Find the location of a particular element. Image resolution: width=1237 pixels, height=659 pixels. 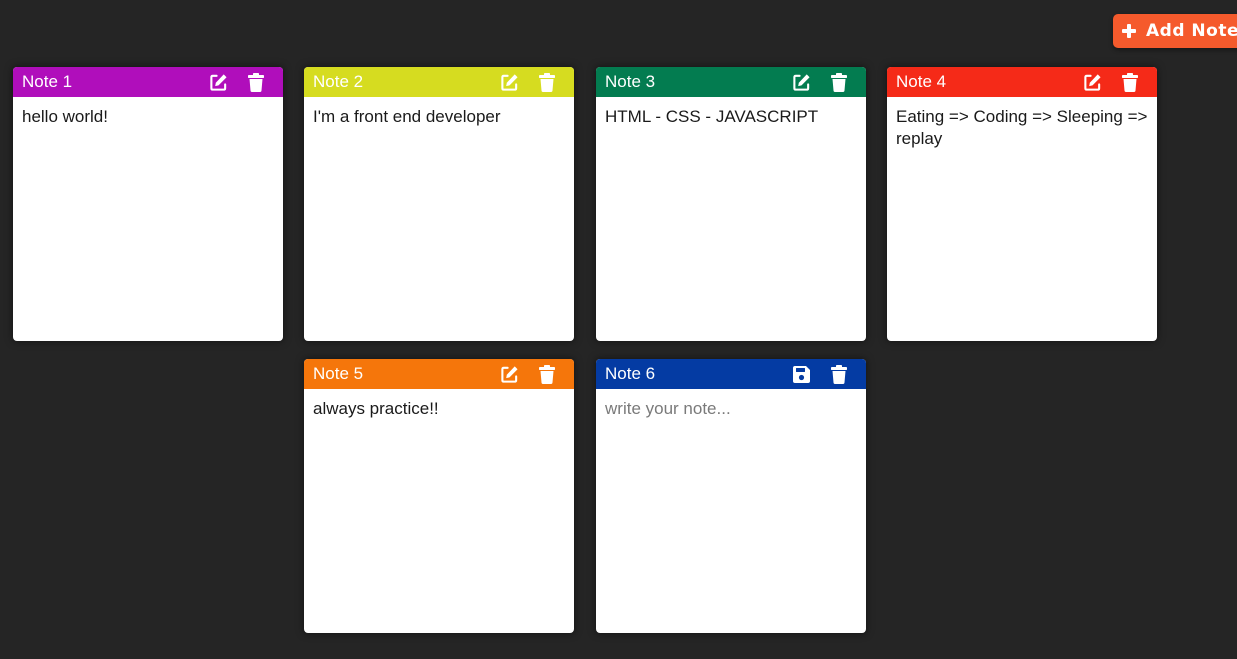

note-content: I'm a front end developer is located at coordinates (407, 116).